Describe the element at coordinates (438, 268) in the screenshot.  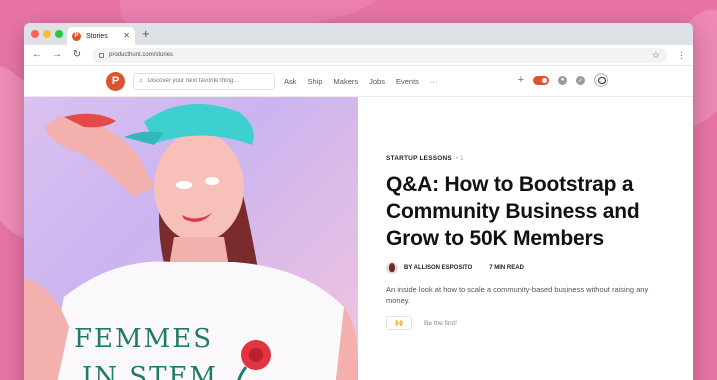
I see `author-name: BY ALLISON ESPOSITO` at that location.